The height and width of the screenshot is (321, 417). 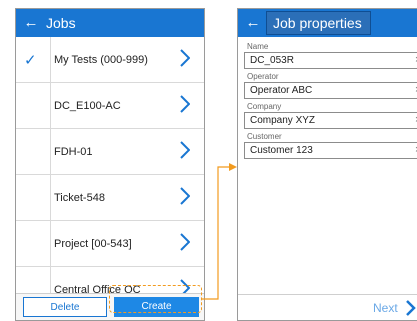 What do you see at coordinates (330, 90) in the screenshot?
I see `operator-input: Operator ABC ×` at bounding box center [330, 90].